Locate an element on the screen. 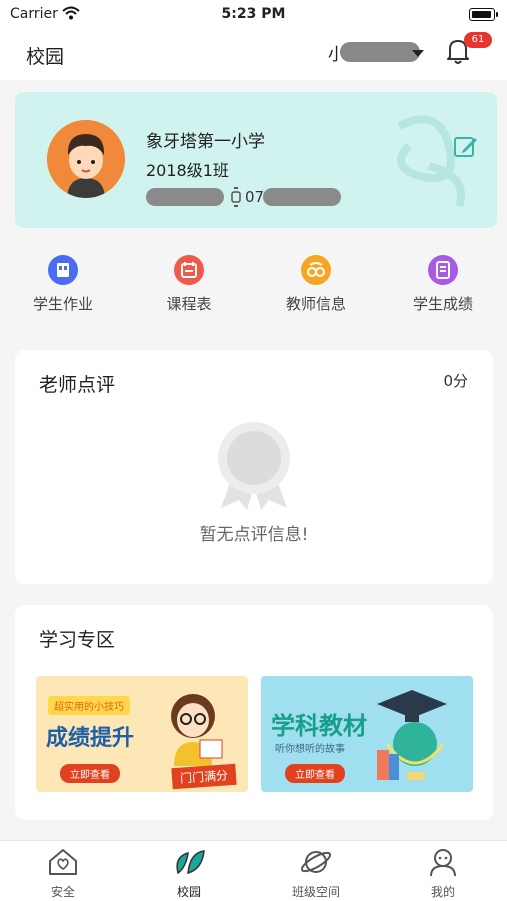 The height and width of the screenshot is (901, 507). banner-textbooks: 学科教材 听你想听的故事 立即查看 is located at coordinates (367, 734).